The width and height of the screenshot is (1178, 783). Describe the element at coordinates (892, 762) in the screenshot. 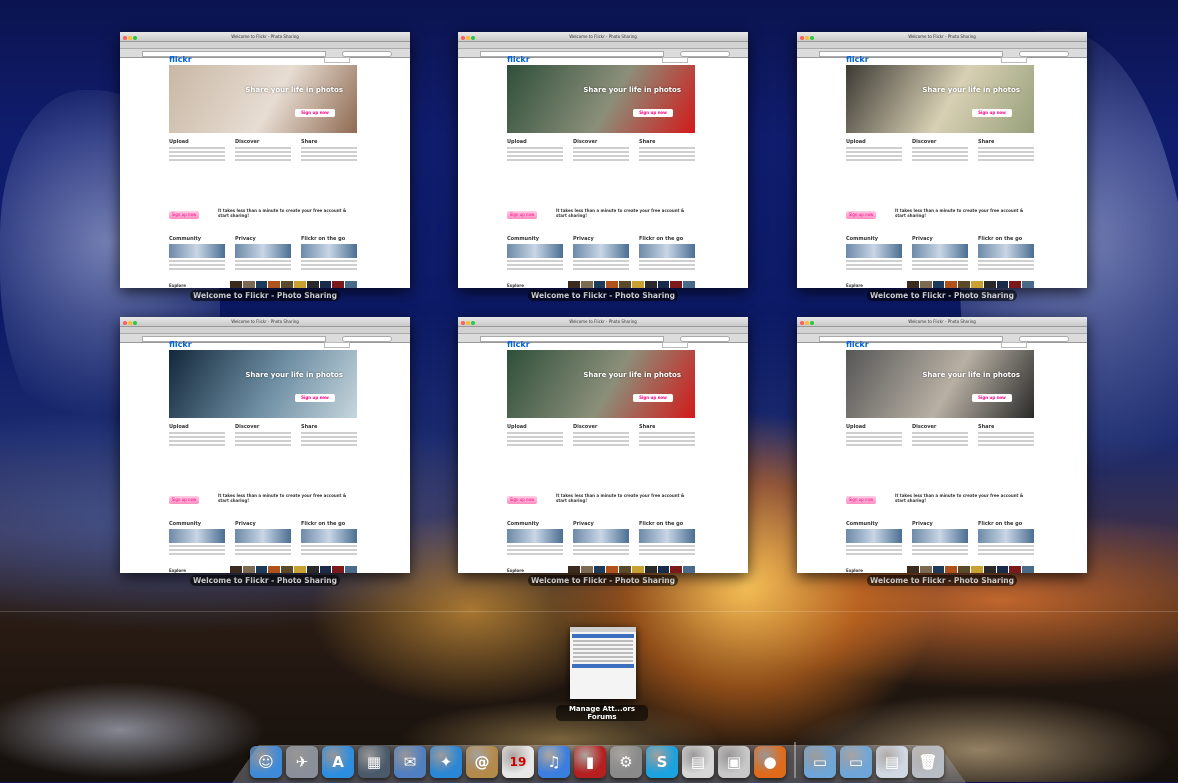

I see `downloads-stack-icon: ▤` at that location.